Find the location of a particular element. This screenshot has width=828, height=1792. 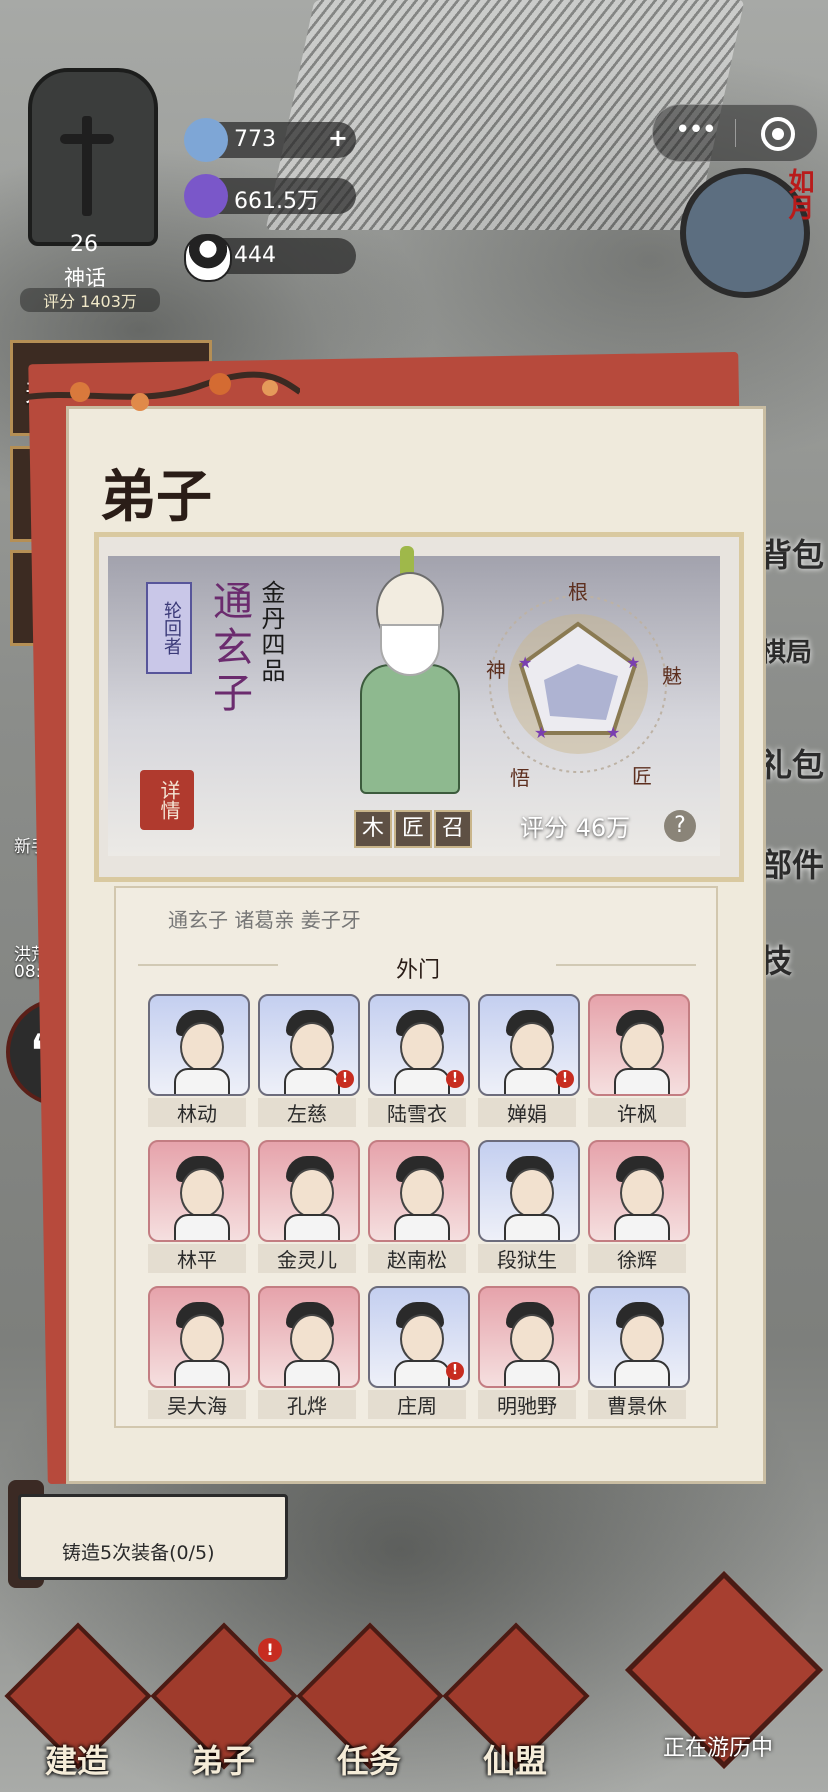

currency-yin-yang: 444 is located at coordinates (270, 258).